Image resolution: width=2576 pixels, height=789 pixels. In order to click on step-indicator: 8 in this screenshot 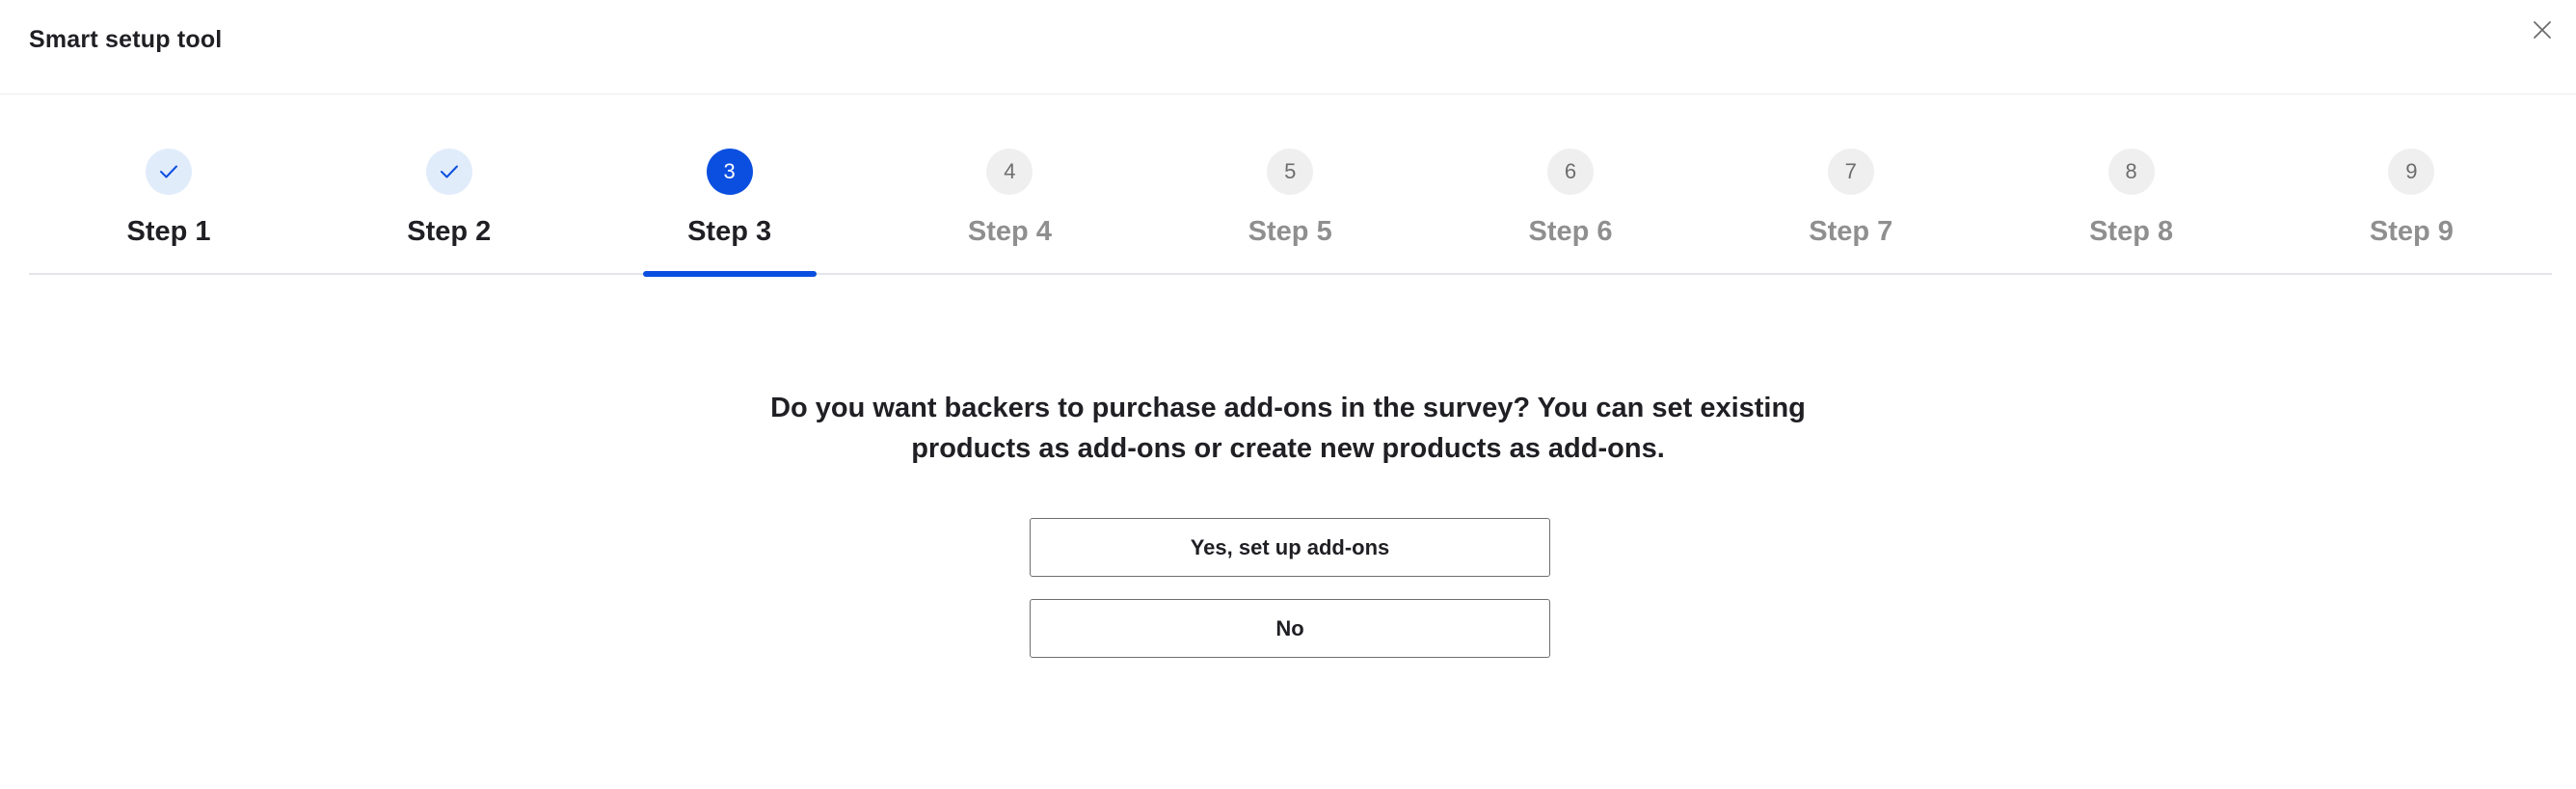, I will do `click(2131, 172)`.